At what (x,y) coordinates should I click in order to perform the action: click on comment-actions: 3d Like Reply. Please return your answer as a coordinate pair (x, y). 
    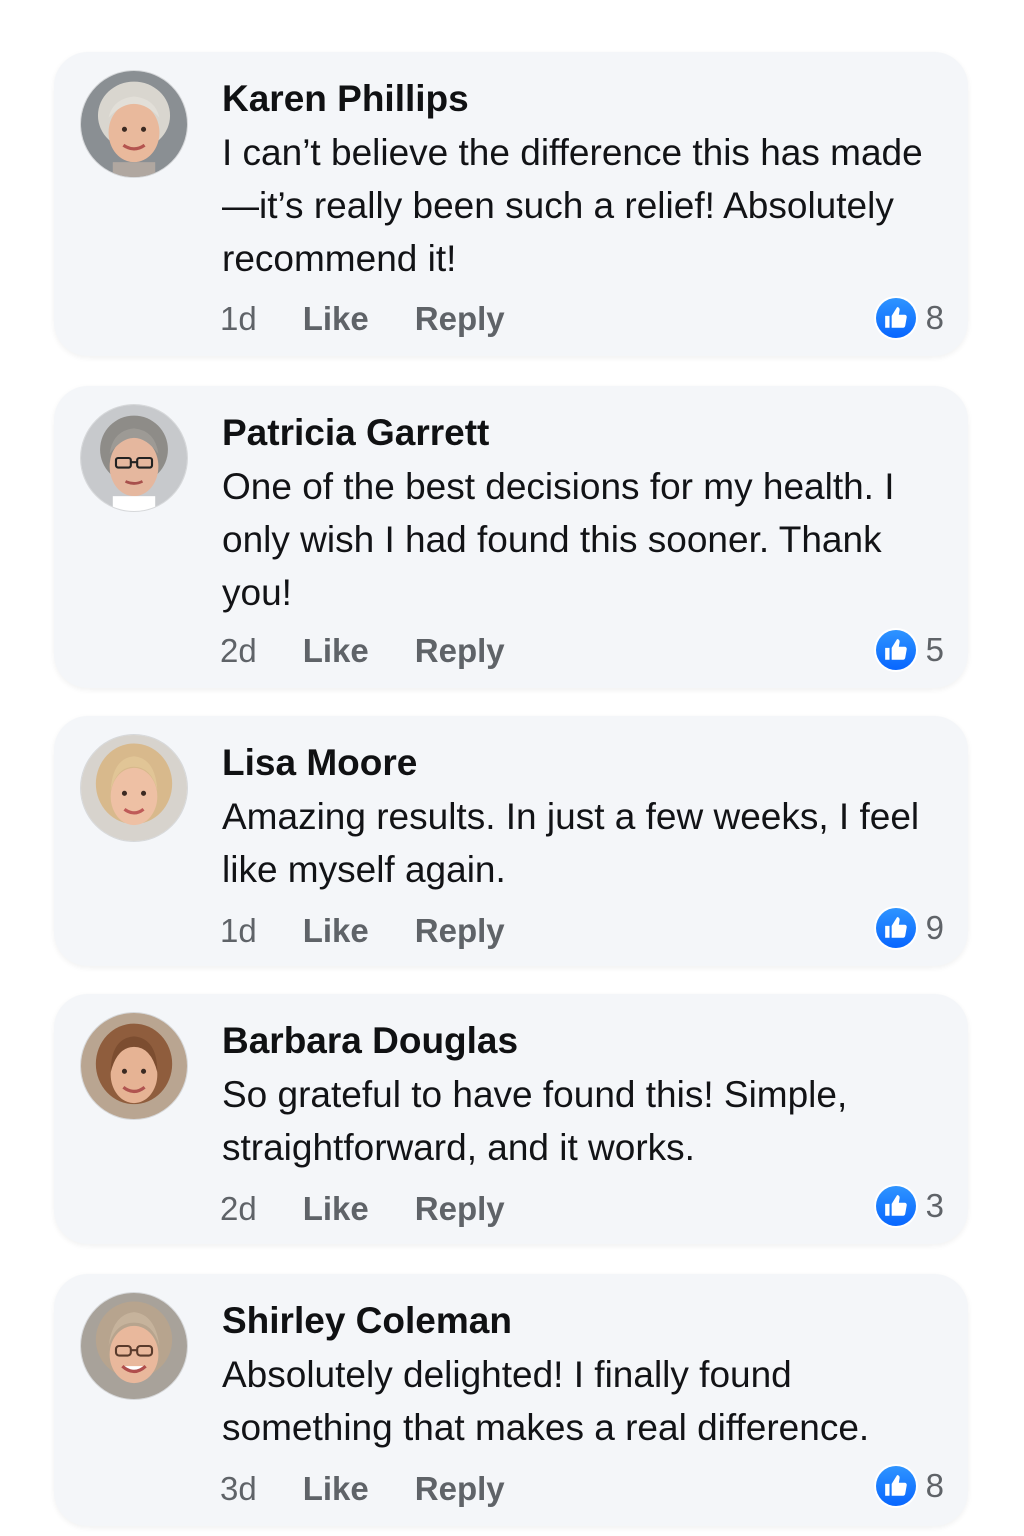
    Looking at the image, I should click on (362, 1489).